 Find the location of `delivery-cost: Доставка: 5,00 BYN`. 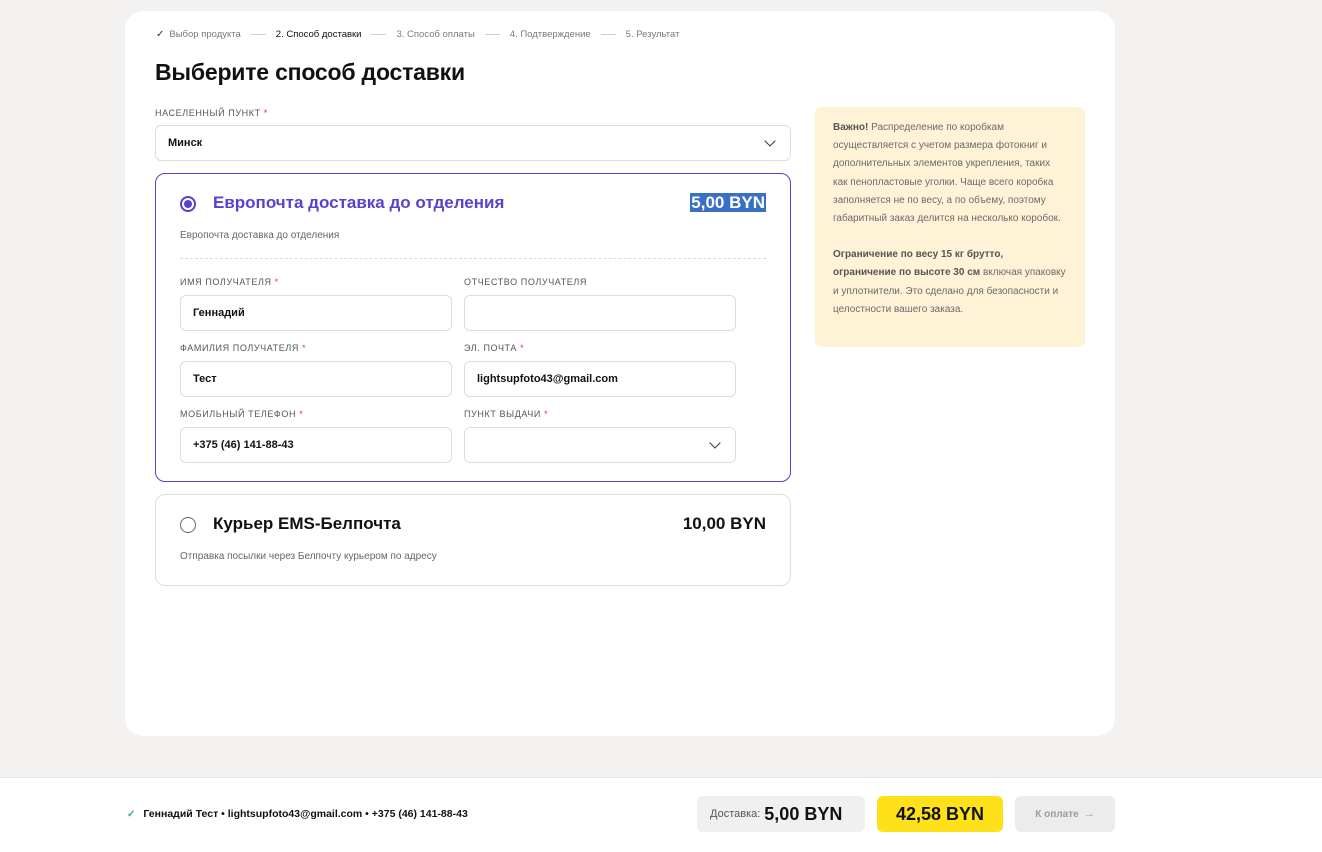

delivery-cost: Доставка: 5,00 BYN is located at coordinates (781, 814).